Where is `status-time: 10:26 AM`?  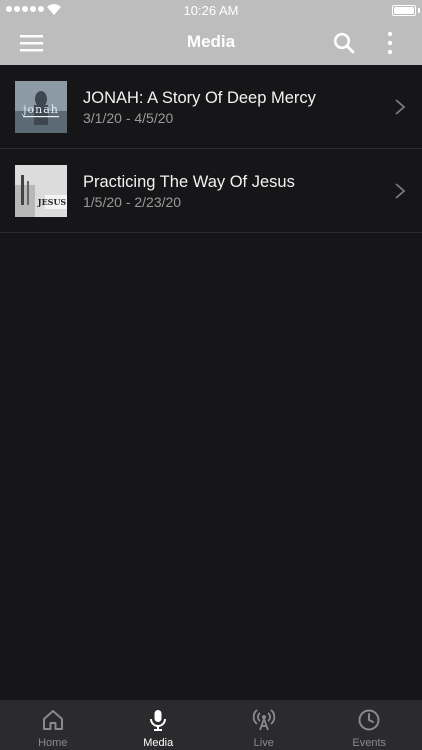
status-time: 10:26 AM is located at coordinates (211, 10).